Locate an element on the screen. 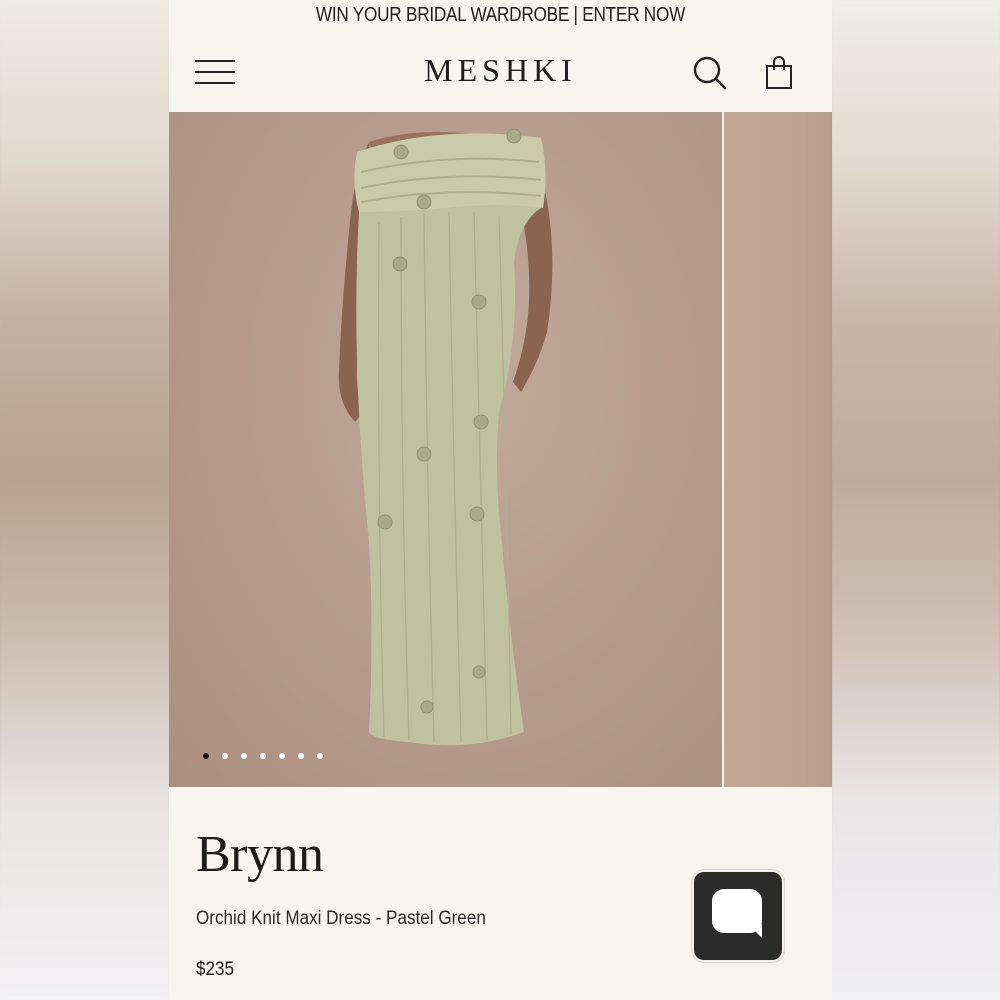  next-product-photo-peek is located at coordinates (778, 449).